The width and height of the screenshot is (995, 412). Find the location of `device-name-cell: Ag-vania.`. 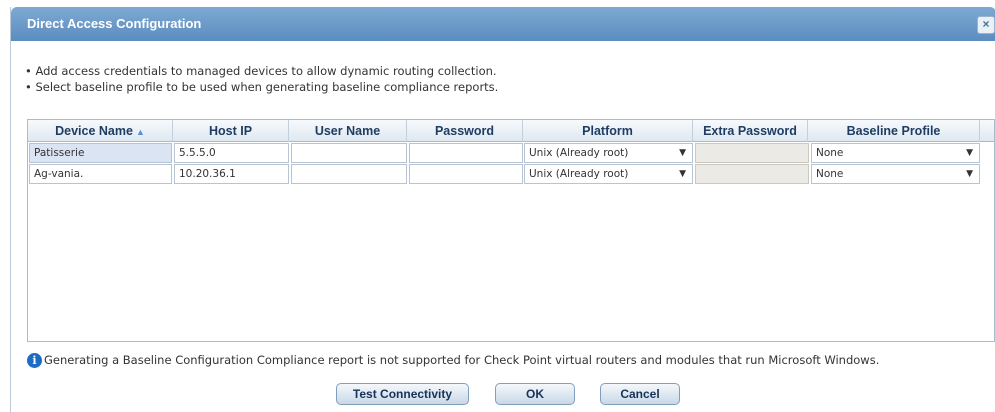

device-name-cell: Ag-vania. is located at coordinates (100, 174).